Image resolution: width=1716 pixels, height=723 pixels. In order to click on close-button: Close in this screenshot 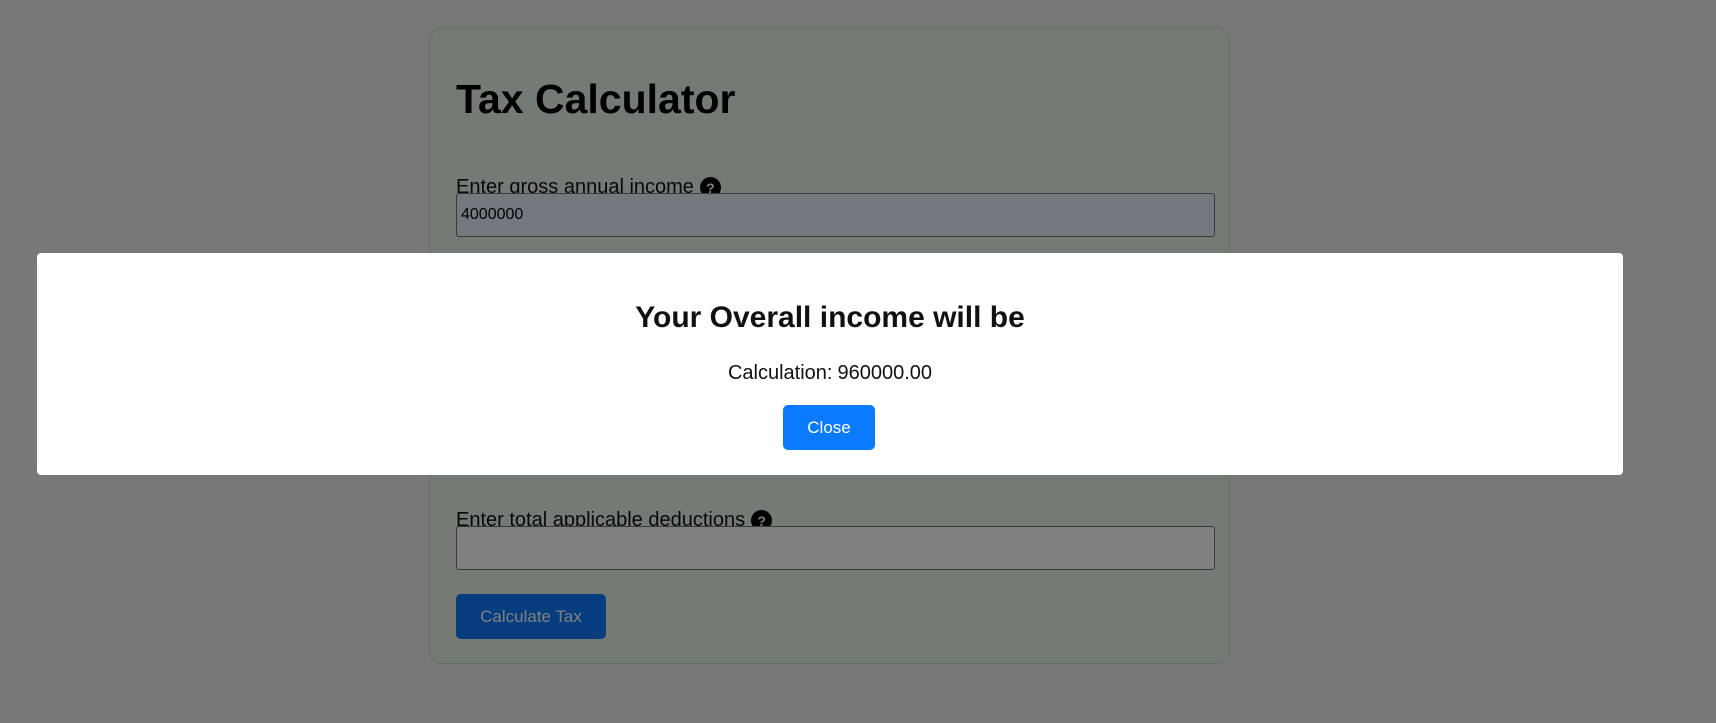, I will do `click(829, 427)`.